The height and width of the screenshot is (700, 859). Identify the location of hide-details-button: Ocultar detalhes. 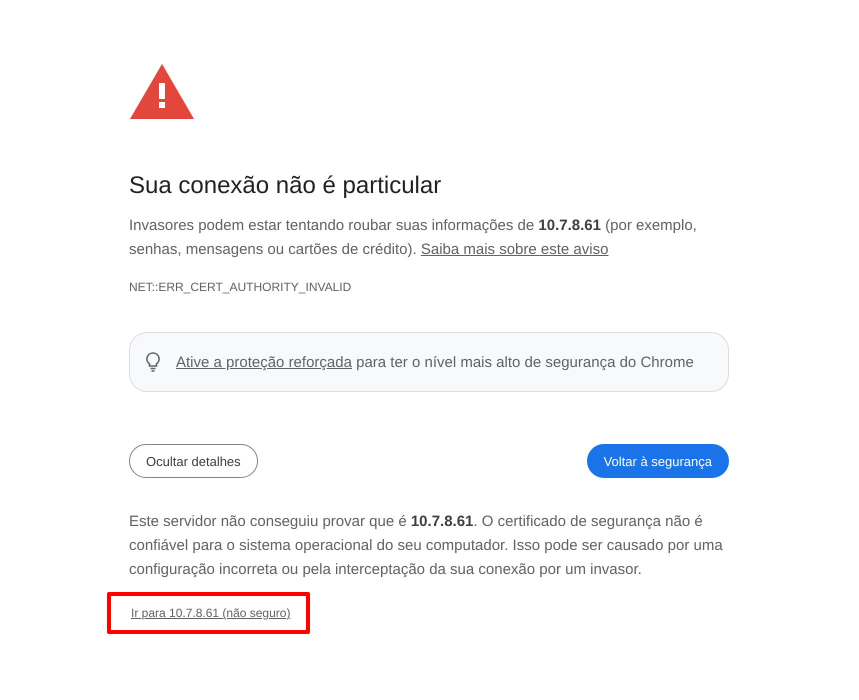
(193, 461).